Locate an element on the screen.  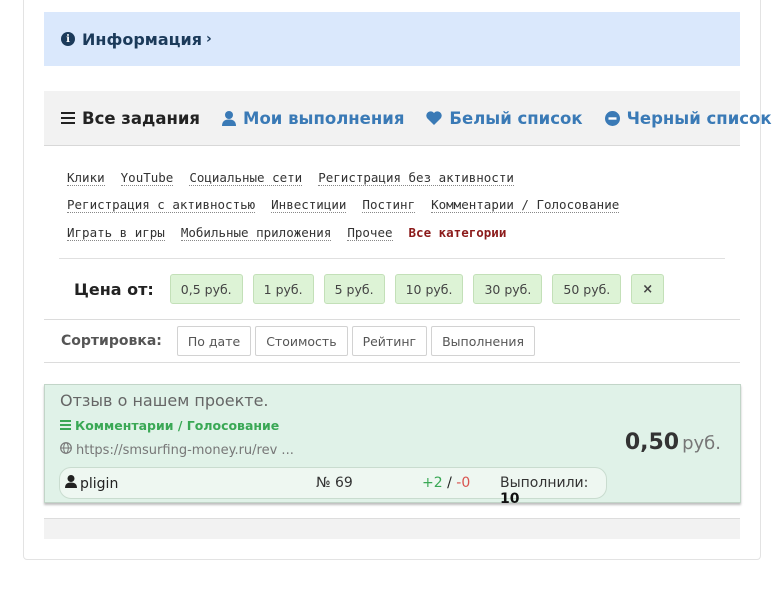
task-votes: +2 / -0 is located at coordinates (446, 483).